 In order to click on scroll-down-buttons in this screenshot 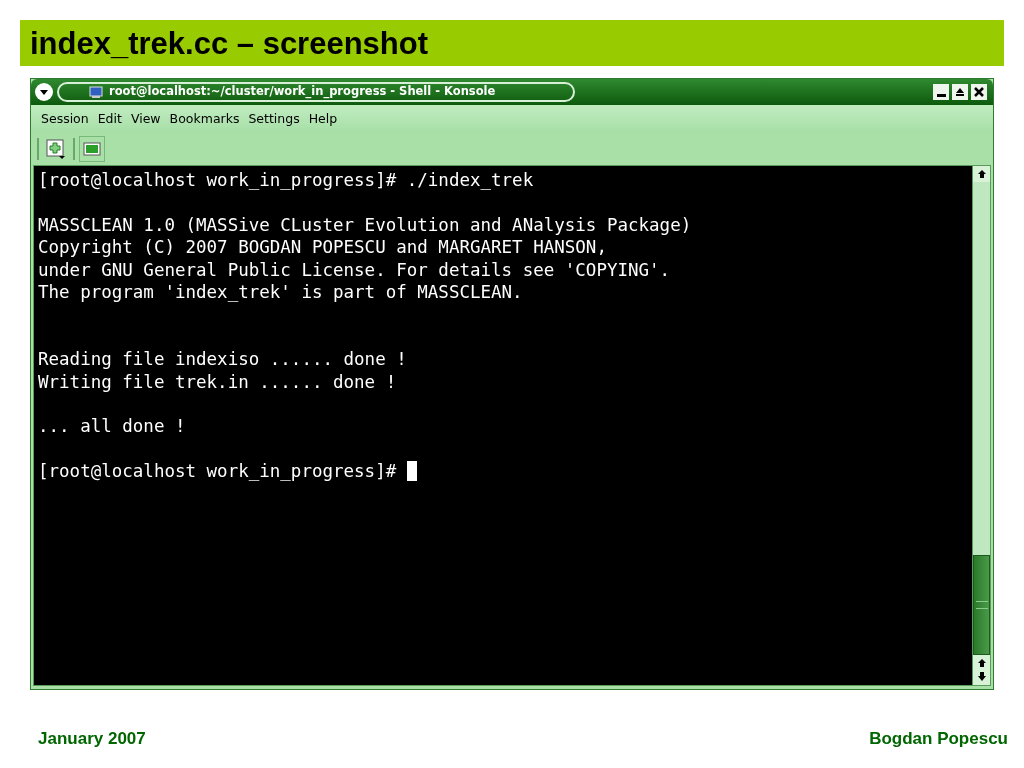, I will do `click(981, 670)`.